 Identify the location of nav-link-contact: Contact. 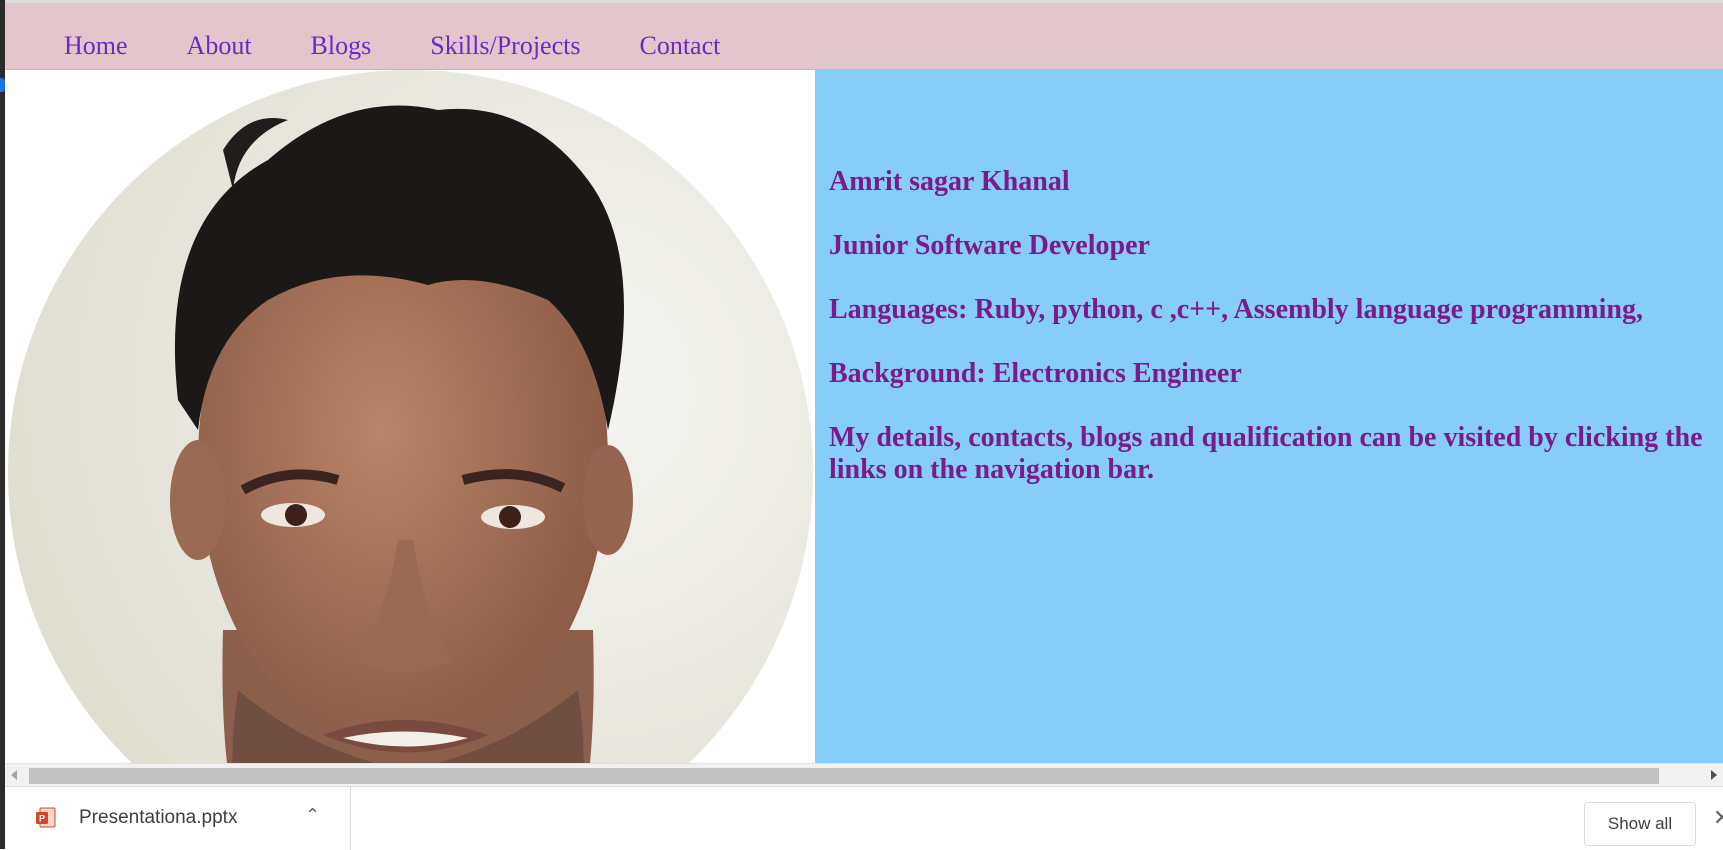
(679, 45).